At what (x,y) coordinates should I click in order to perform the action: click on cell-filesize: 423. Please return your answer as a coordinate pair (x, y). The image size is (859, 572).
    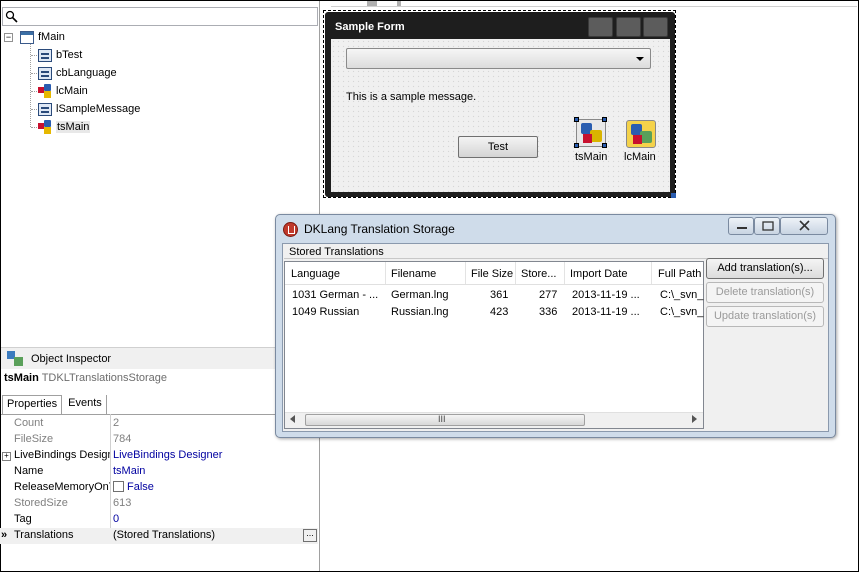
    Looking at the image, I should click on (499, 312).